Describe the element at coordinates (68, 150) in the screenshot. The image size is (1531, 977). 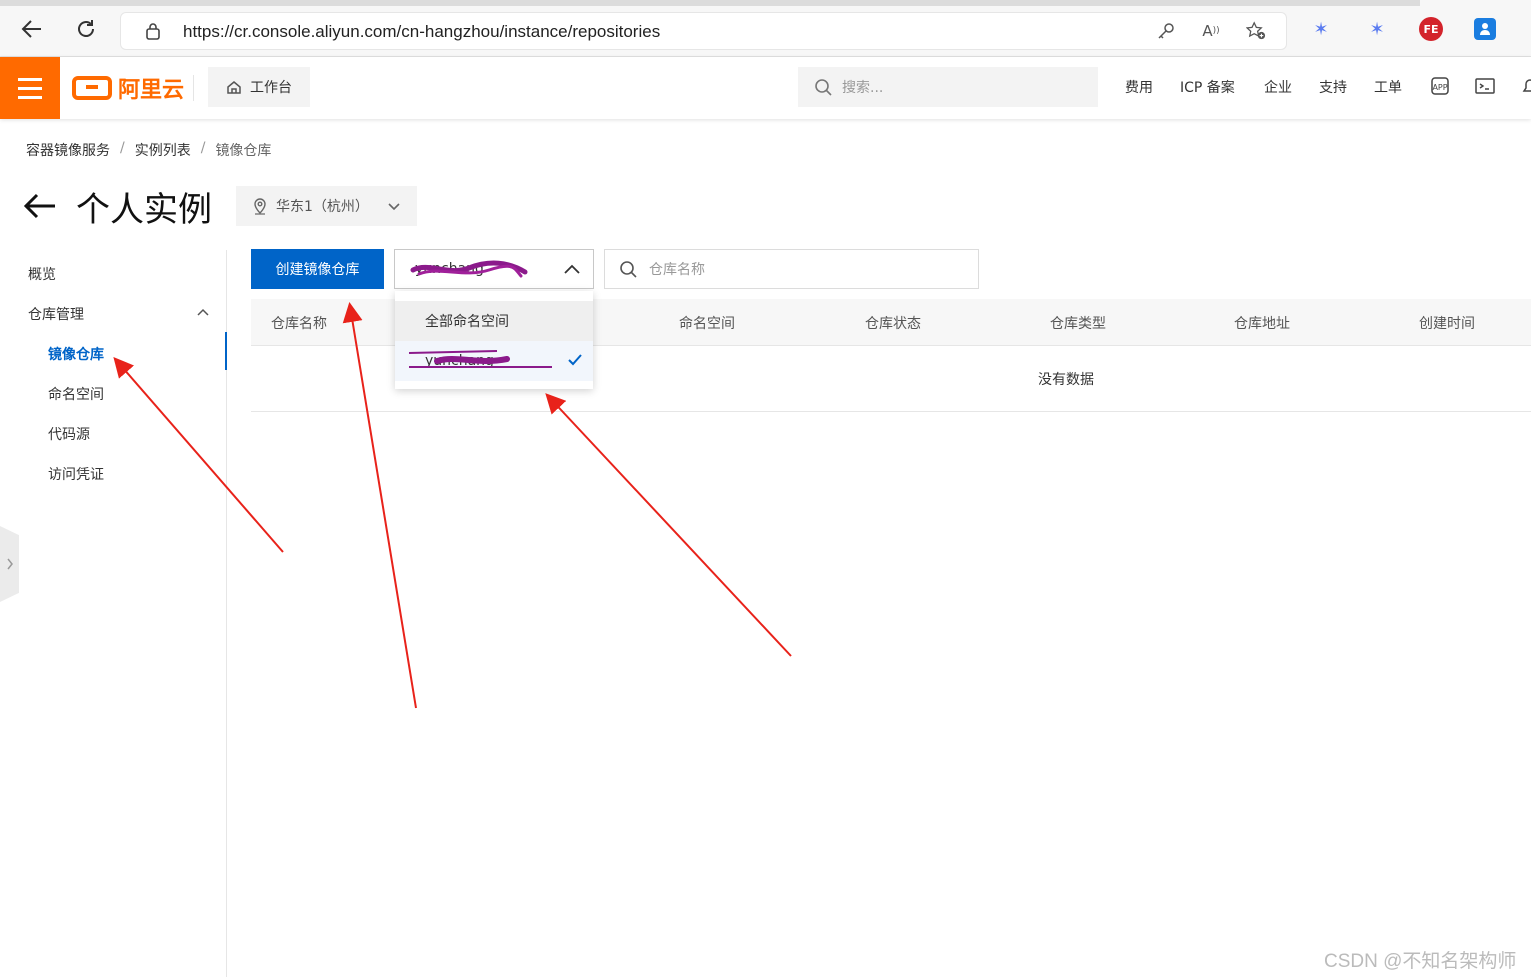
I see `breadcrumb-item: 容器镜像服务` at that location.